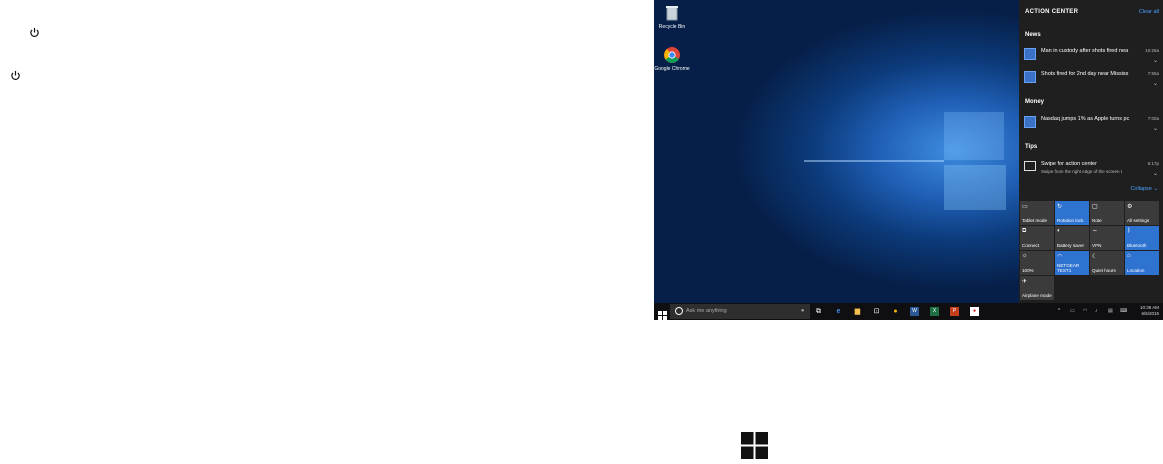  What do you see at coordinates (1095, 257) in the screenshot?
I see `moon-icon: ☾` at bounding box center [1095, 257].